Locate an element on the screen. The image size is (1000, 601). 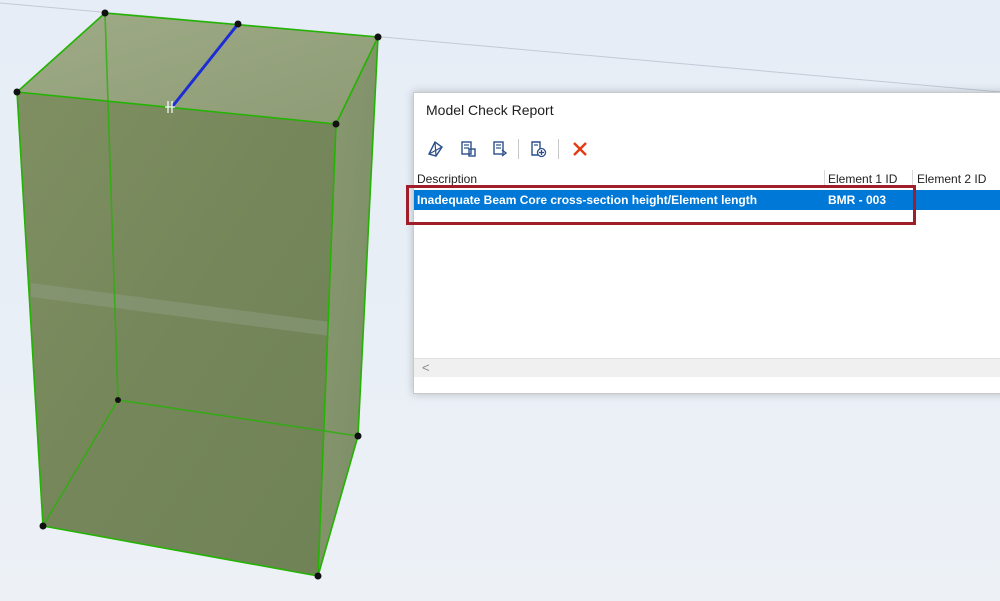
zoom-to-element-button is located at coordinates (468, 149).